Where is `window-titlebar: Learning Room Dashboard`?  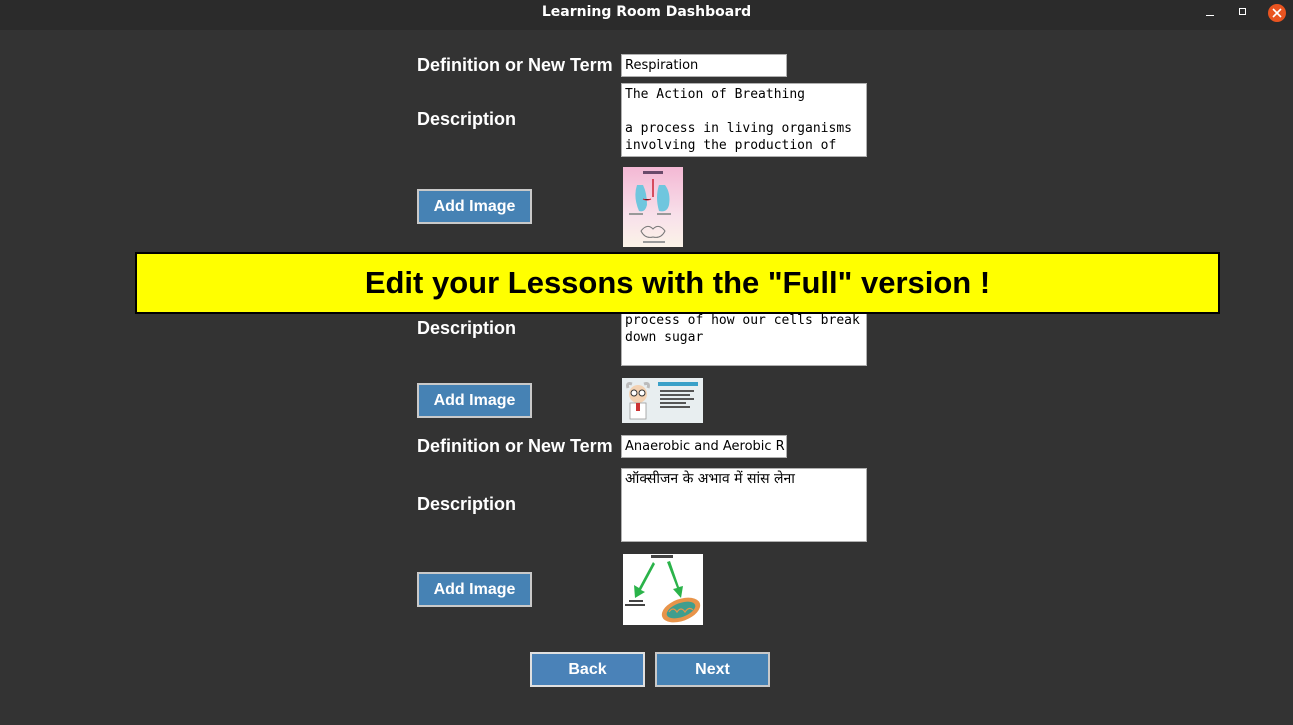
window-titlebar: Learning Room Dashboard is located at coordinates (646, 15).